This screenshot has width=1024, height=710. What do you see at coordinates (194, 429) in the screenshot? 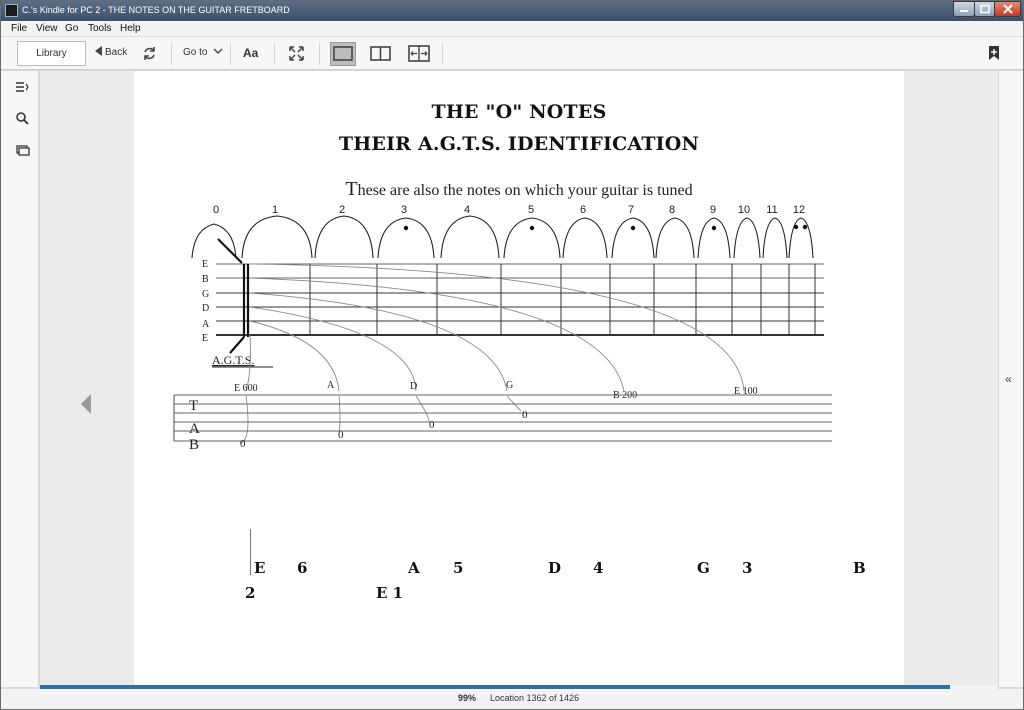
I see `tab-letter: A` at bounding box center [194, 429].